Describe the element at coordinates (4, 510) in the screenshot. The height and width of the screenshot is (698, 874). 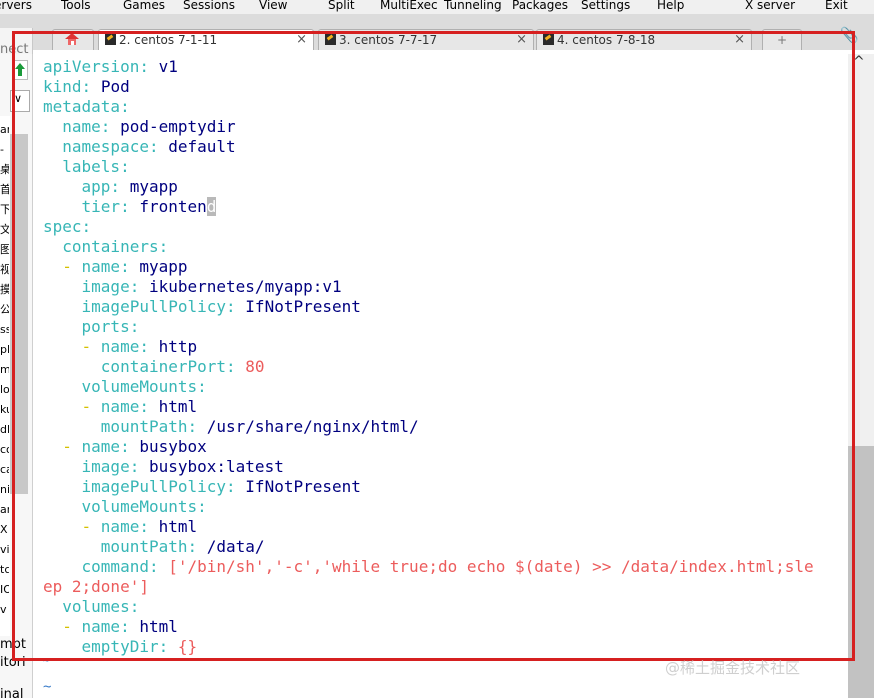
I see `list-item: an` at that location.